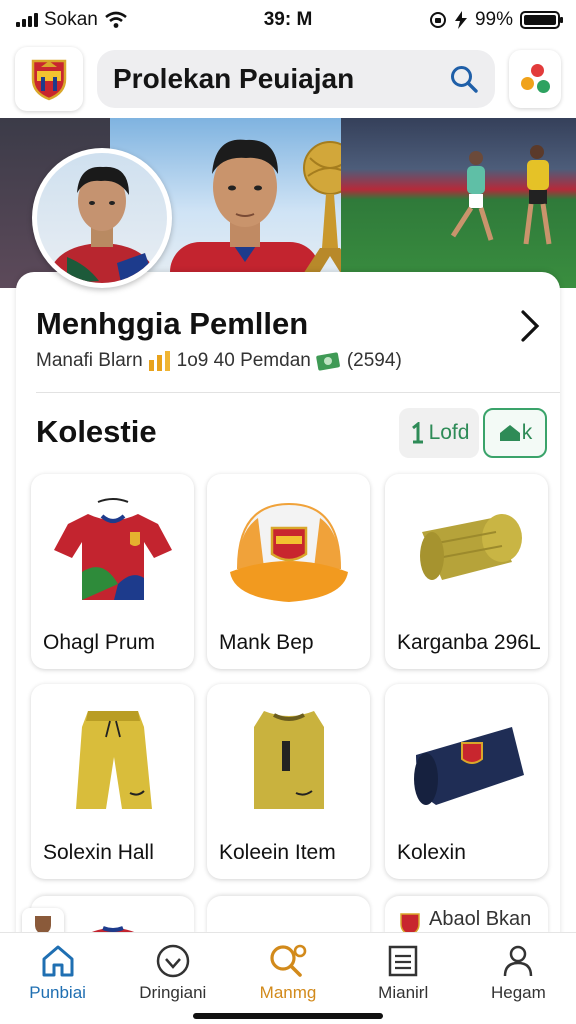 The width and height of the screenshot is (576, 1024). I want to click on list-icon, so click(403, 961).